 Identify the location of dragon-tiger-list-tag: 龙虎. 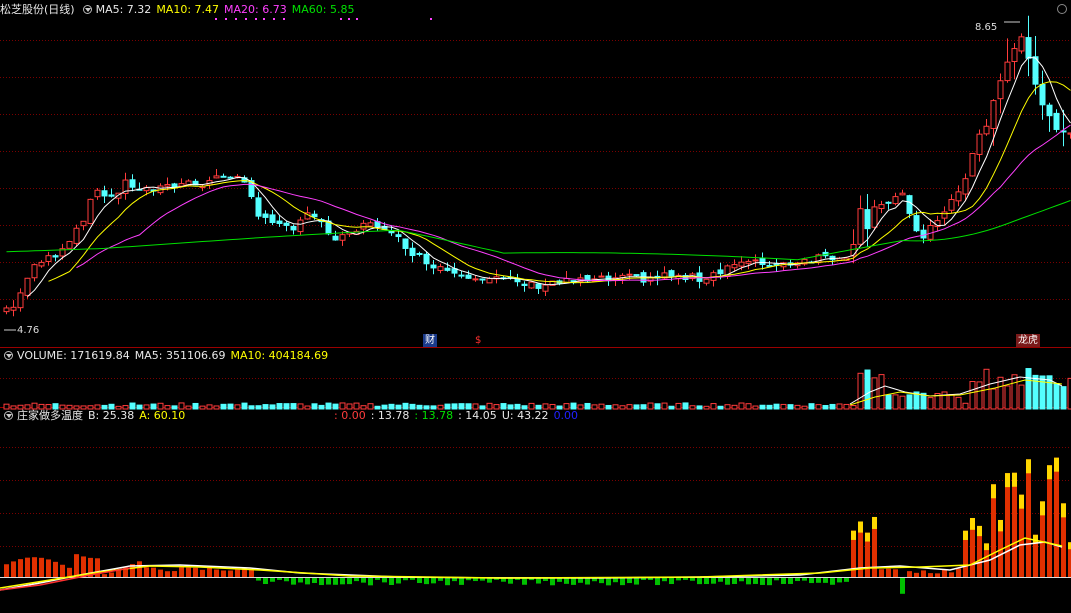
(1028, 340).